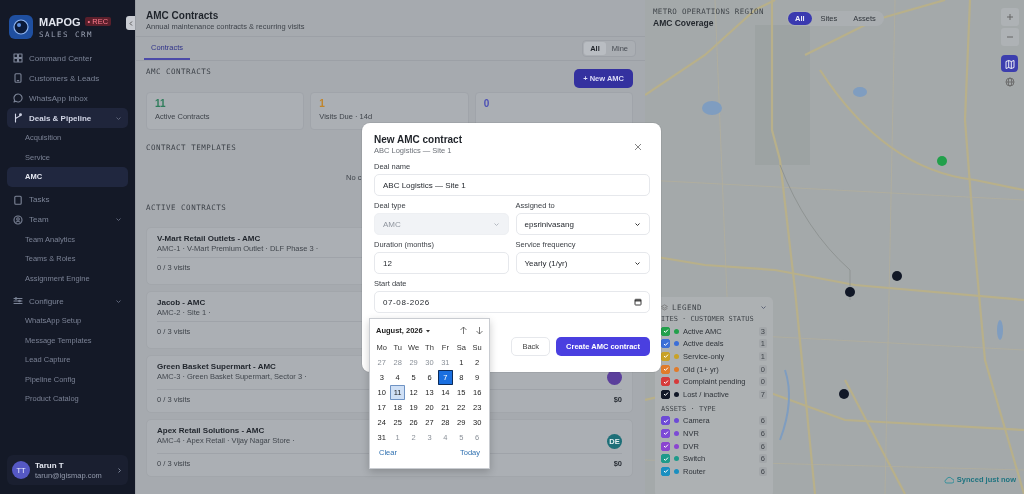  What do you see at coordinates (322, 103) in the screenshot?
I see `stat-value: 1` at bounding box center [322, 103].